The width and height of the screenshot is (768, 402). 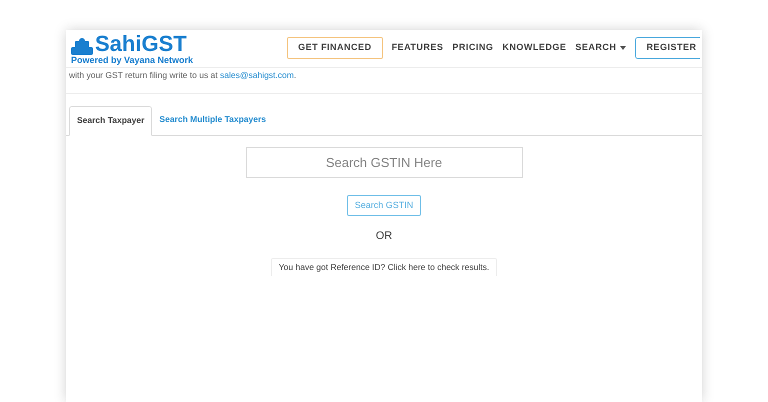 What do you see at coordinates (384, 162) in the screenshot?
I see `search-field: Search GSTIN Here` at bounding box center [384, 162].